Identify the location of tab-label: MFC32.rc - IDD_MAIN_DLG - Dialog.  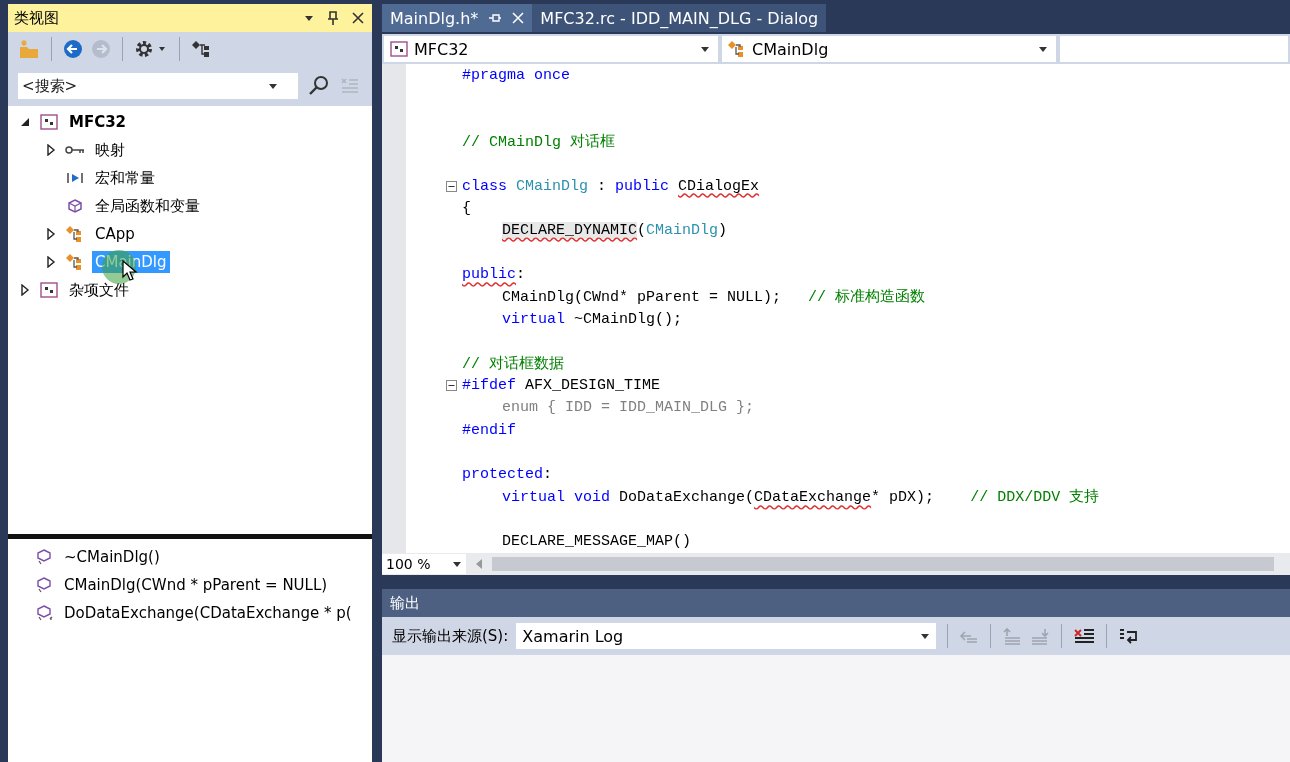
(679, 18).